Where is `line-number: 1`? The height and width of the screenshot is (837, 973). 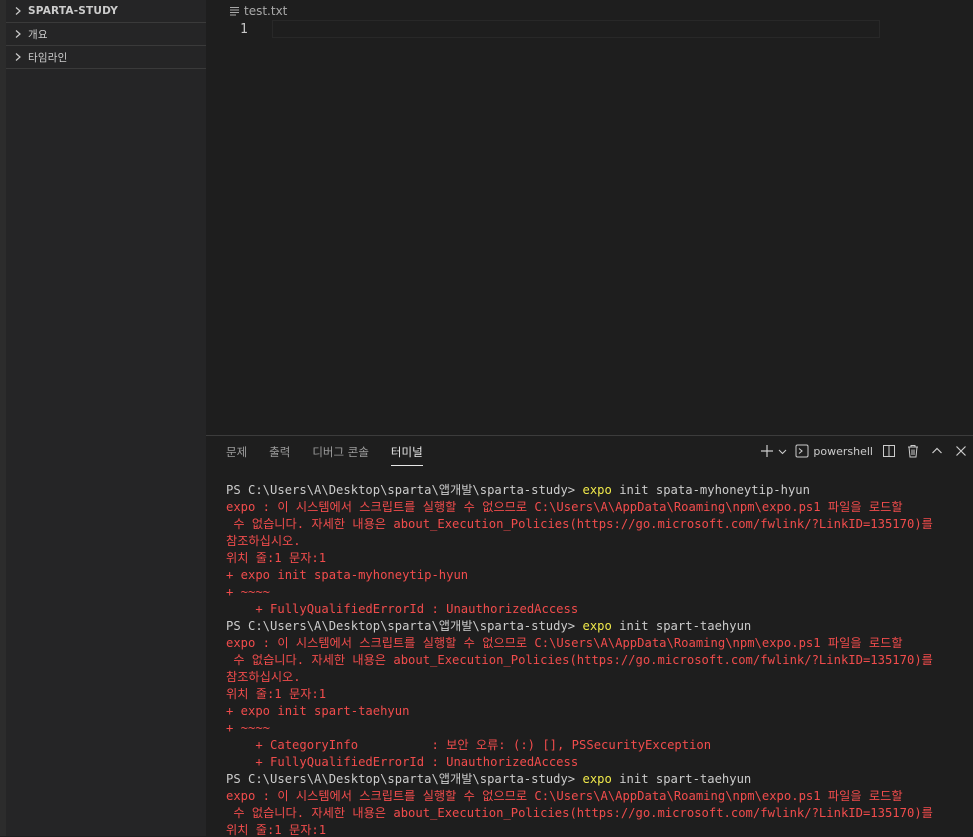 line-number: 1 is located at coordinates (244, 29).